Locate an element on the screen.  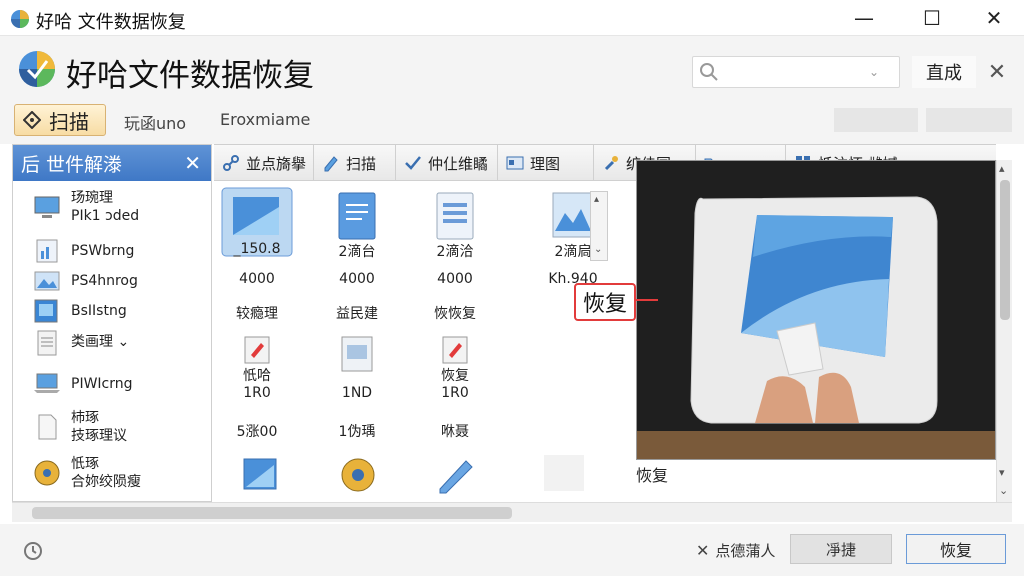
window-title: 好哈 文件数据恢复 is located at coordinates (111, 22).